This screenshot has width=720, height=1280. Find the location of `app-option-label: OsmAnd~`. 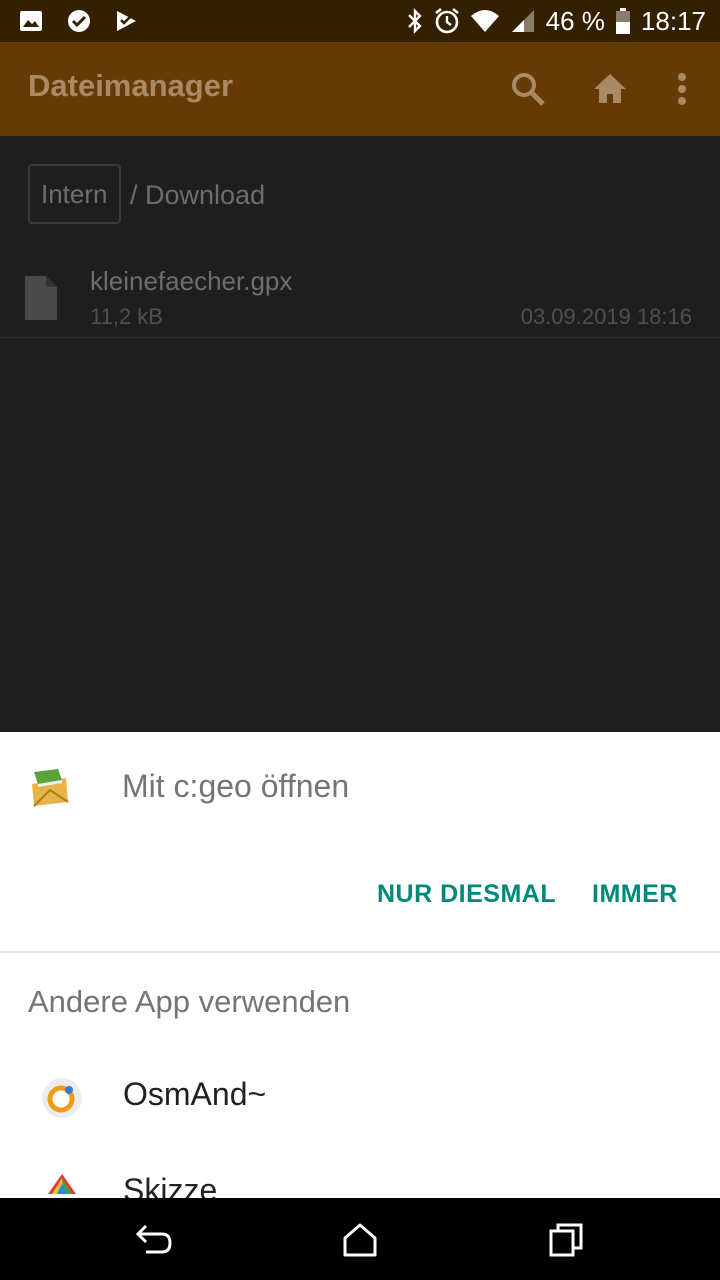

app-option-label: OsmAnd~ is located at coordinates (195, 1094).